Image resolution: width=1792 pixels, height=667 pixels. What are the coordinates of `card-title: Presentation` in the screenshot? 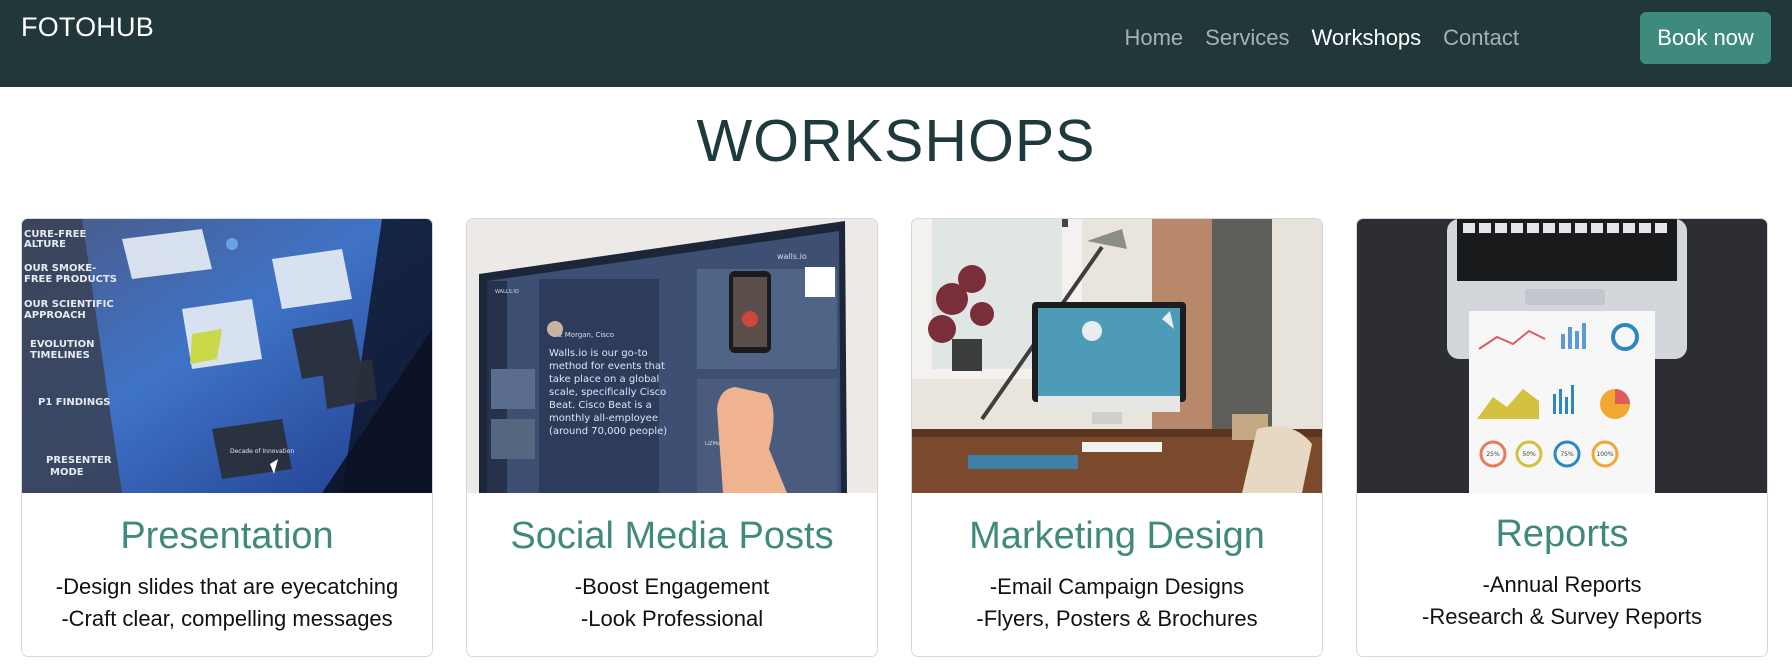 It's located at (227, 536).